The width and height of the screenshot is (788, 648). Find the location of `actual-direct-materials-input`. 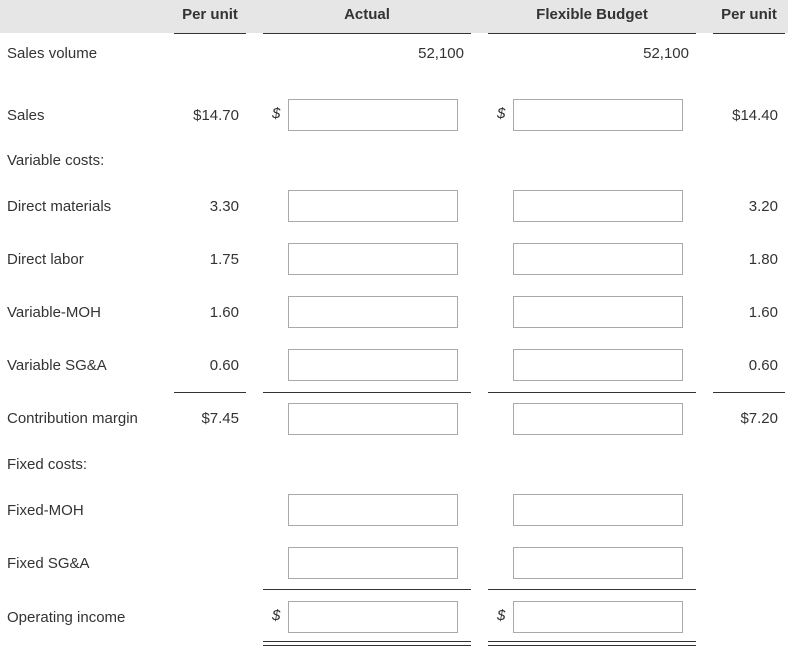

actual-direct-materials-input is located at coordinates (373, 206).